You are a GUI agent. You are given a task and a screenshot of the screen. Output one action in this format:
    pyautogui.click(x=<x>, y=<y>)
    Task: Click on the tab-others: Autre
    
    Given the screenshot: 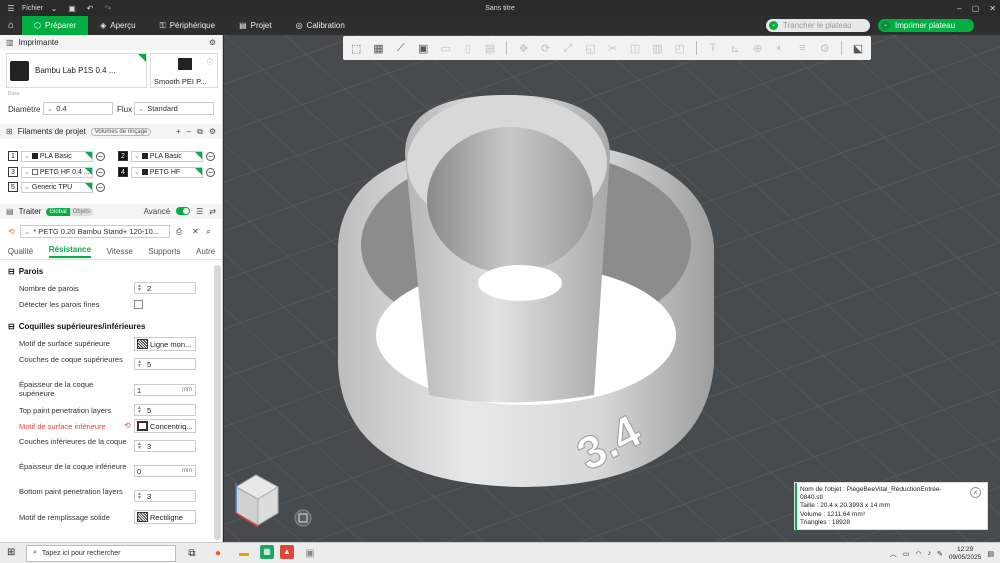 What is the action you would take?
    pyautogui.click(x=205, y=251)
    